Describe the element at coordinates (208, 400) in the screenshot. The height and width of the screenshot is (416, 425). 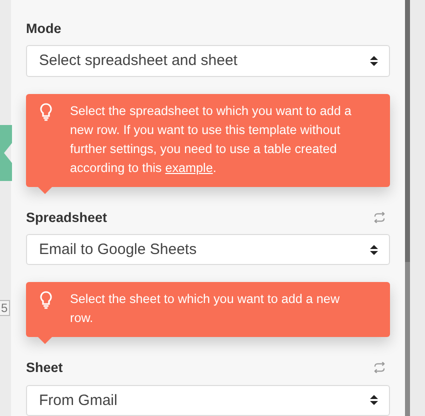
I see `select-field: From Gmail` at that location.